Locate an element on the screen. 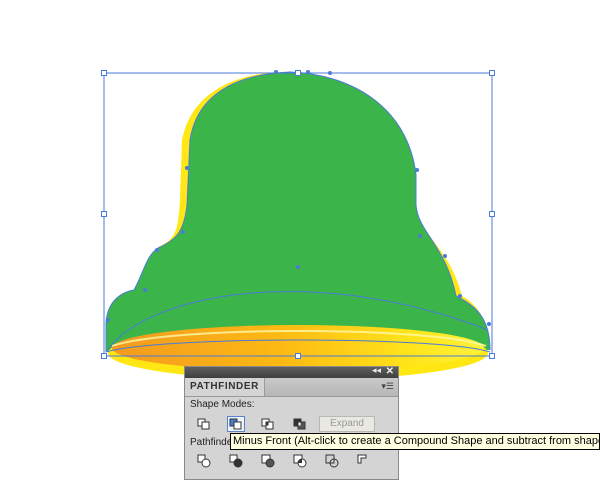 This screenshot has height=500, width=600. divide-icon is located at coordinates (204, 461).